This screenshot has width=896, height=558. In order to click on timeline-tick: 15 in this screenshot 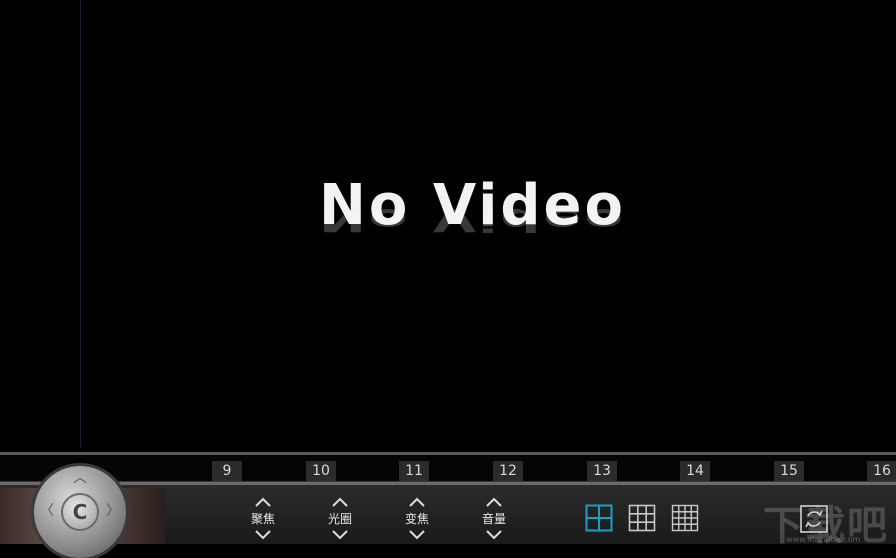, I will do `click(789, 471)`.